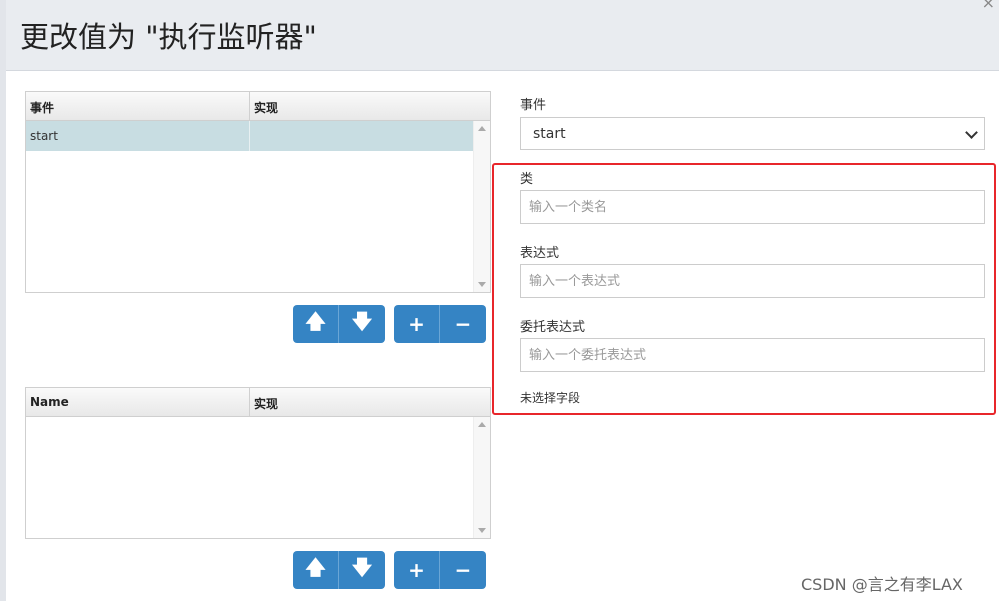 Image resolution: width=999 pixels, height=601 pixels. What do you see at coordinates (752, 133) in the screenshot?
I see `event-select: start` at bounding box center [752, 133].